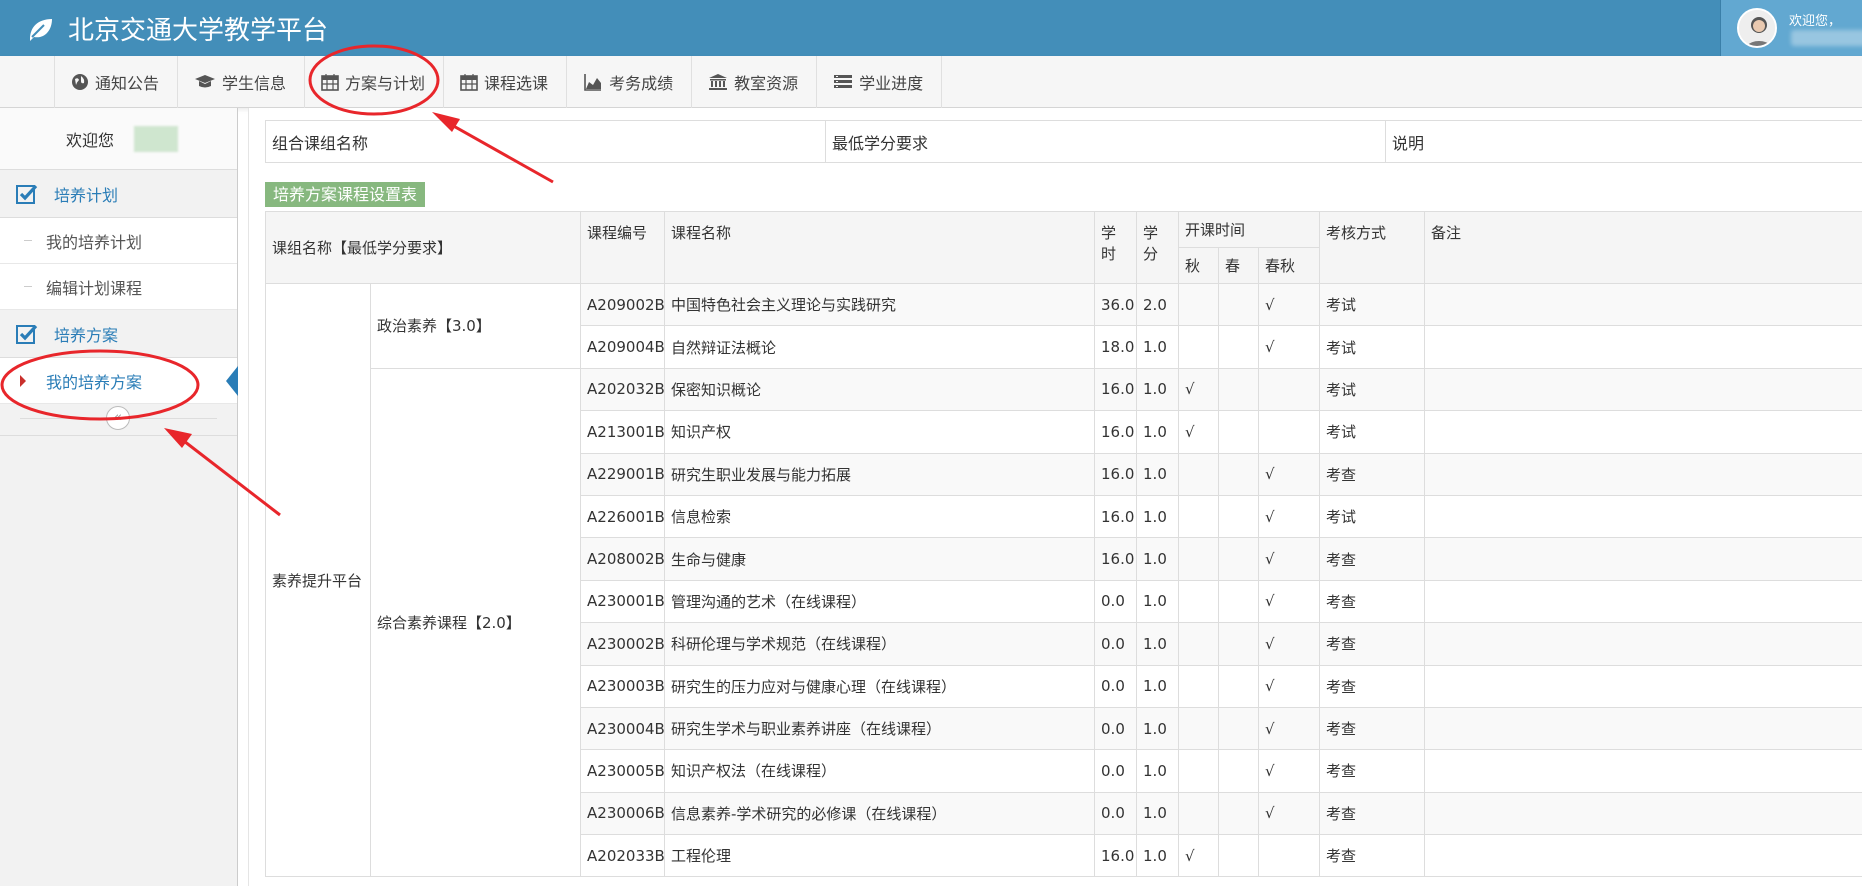  I want to click on brand: 北京交通大学教学平台, so click(177, 28).